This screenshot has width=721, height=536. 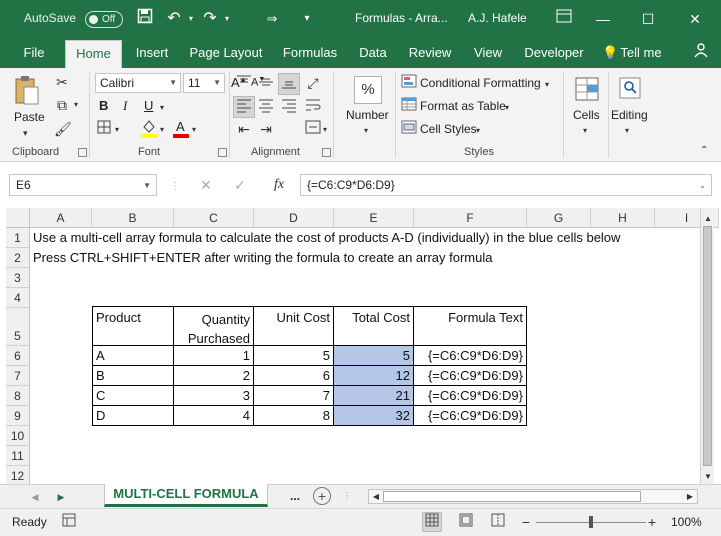 What do you see at coordinates (244, 84) in the screenshot?
I see `top-align-icon` at bounding box center [244, 84].